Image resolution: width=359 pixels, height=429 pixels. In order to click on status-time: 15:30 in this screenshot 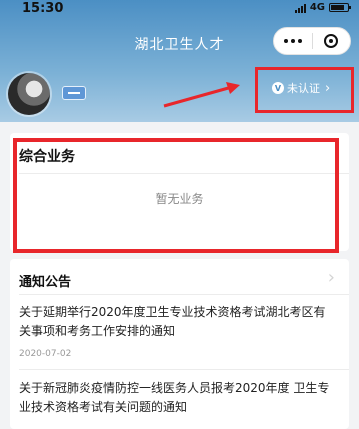, I will do `click(43, 8)`.